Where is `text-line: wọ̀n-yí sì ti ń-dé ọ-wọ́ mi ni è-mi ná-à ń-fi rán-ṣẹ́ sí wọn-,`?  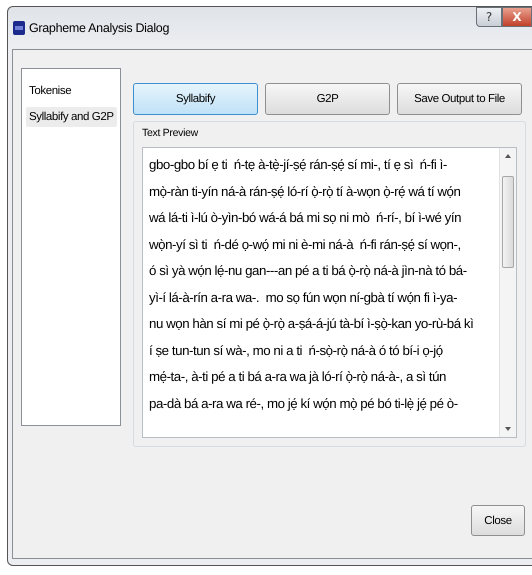
text-line: wọ̀n-yí sì ti ń-dé ọ-wọ́ mi ni è-mi ná-à ń-fi rán-ṣẹ́ sí wọn-, is located at coordinates (305, 245).